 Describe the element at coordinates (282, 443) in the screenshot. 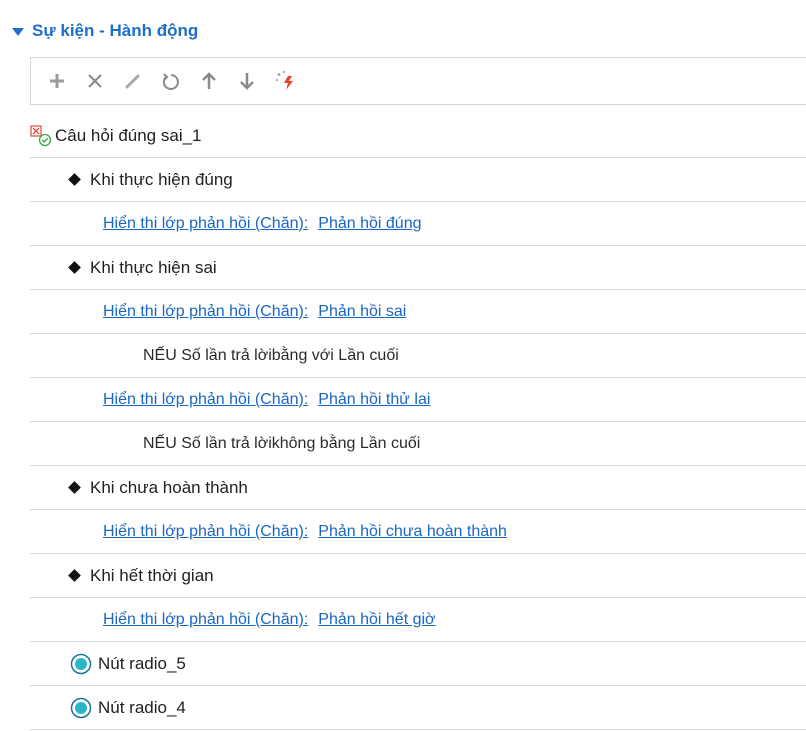

I see `condition-label: NẾU Số lần trả lờikhông bằng Lần cuối` at that location.